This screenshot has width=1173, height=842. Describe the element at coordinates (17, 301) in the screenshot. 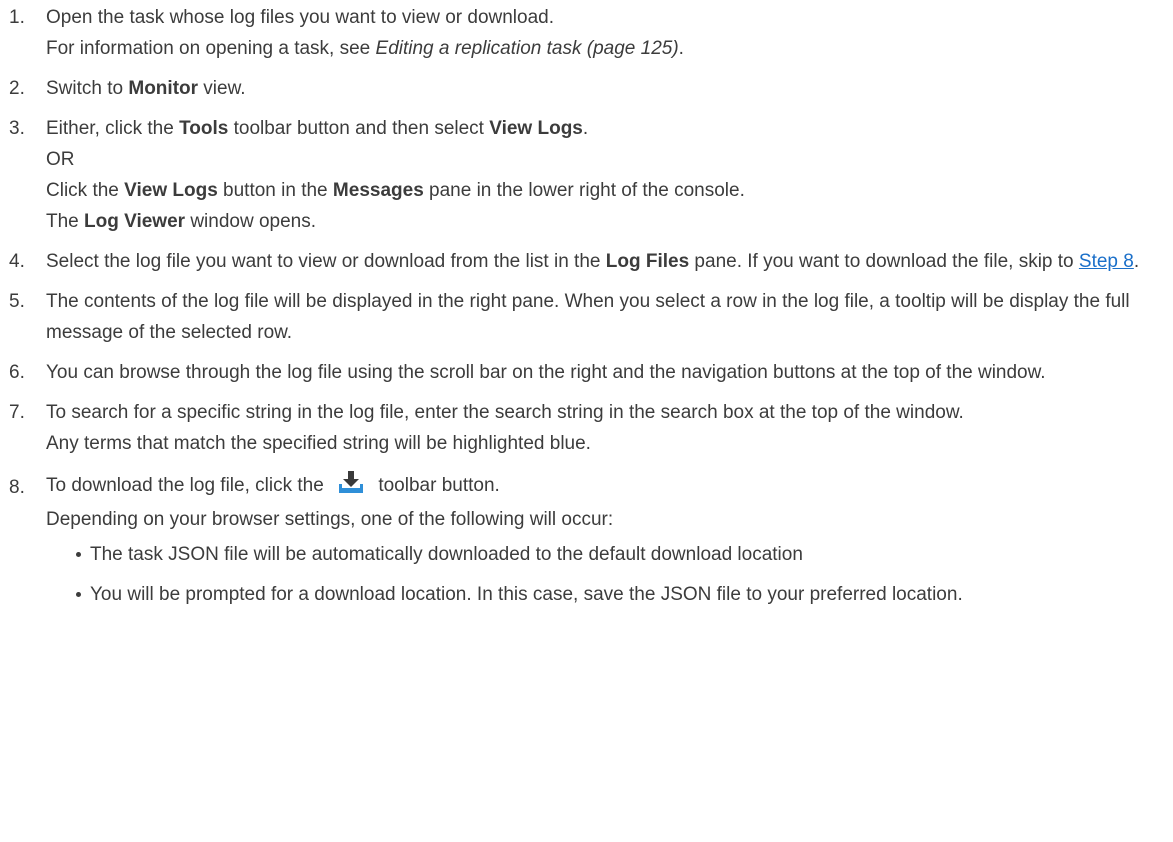

I see `step-number: 5.` at that location.